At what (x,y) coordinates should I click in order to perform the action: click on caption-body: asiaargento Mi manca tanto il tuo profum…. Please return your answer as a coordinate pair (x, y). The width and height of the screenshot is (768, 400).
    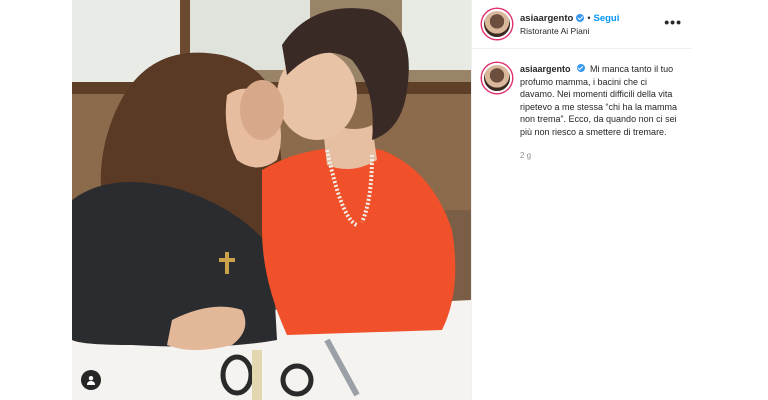
    Looking at the image, I should click on (601, 113).